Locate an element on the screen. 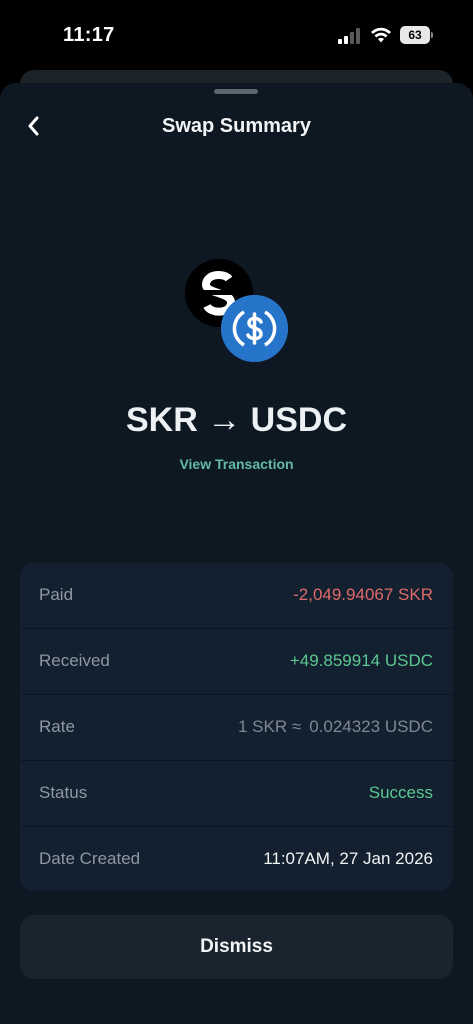  rate-from: 1 SKR ≈ is located at coordinates (270, 726).